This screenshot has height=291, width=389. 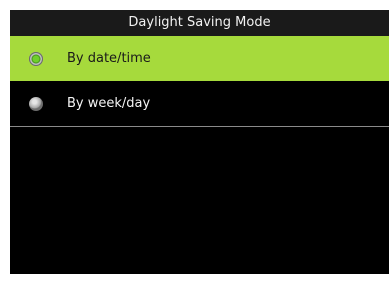 What do you see at coordinates (36, 103) in the screenshot?
I see `radio-unselected-icon` at bounding box center [36, 103].